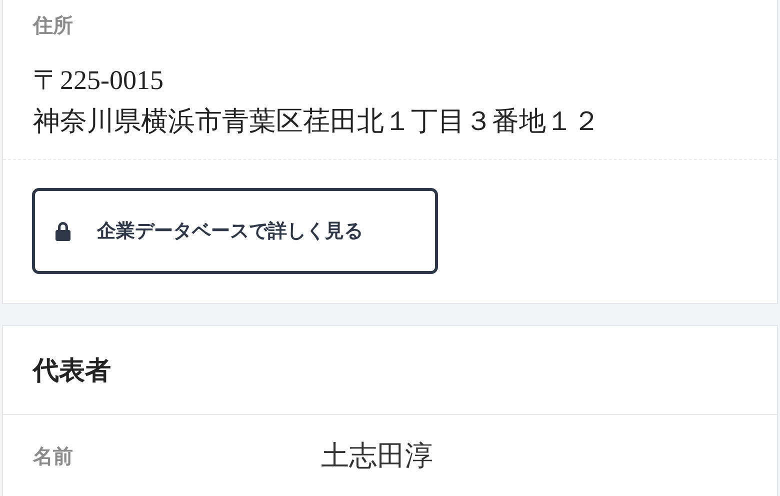  What do you see at coordinates (235, 231) in the screenshot?
I see `database-button: 企業データベースで詳しく見る` at bounding box center [235, 231].